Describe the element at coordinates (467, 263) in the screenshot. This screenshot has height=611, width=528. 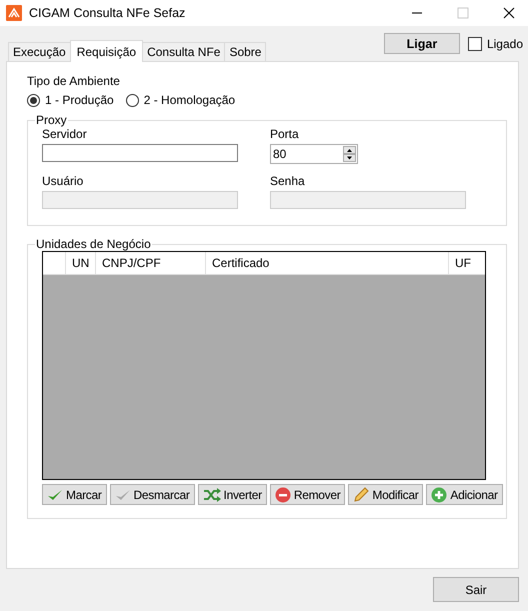
I see `column-header: UF` at that location.